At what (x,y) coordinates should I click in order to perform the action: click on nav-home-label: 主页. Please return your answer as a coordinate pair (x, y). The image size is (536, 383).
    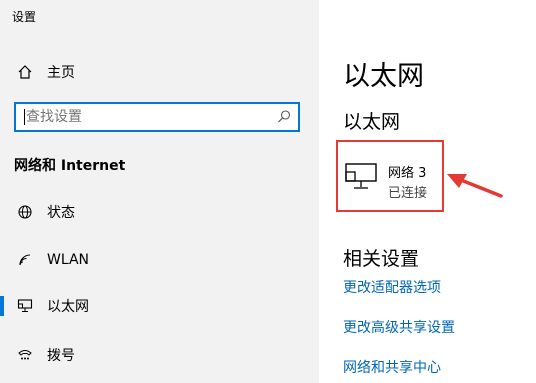
    Looking at the image, I should click on (61, 73).